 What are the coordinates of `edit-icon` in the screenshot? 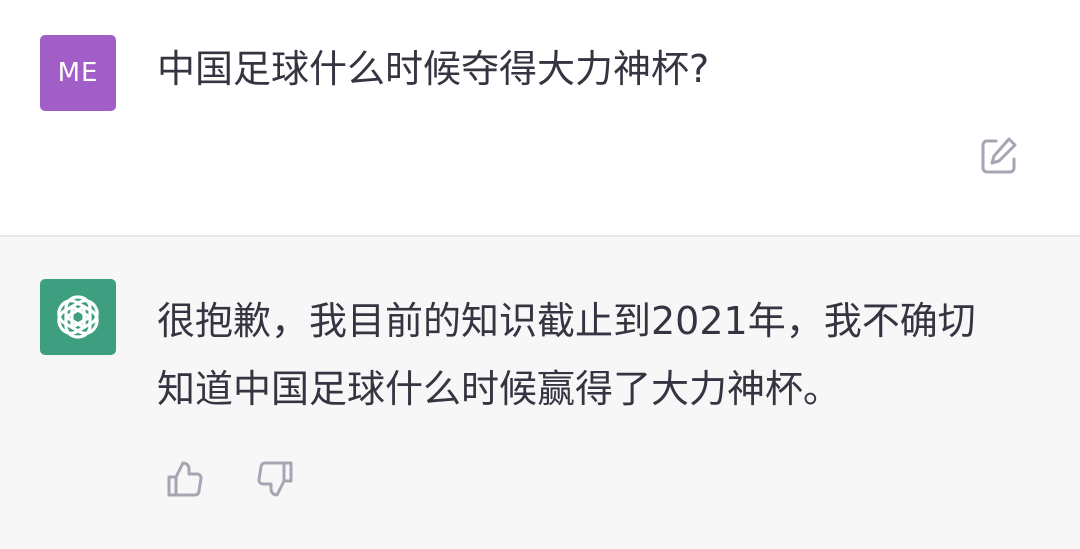 It's located at (999, 155).